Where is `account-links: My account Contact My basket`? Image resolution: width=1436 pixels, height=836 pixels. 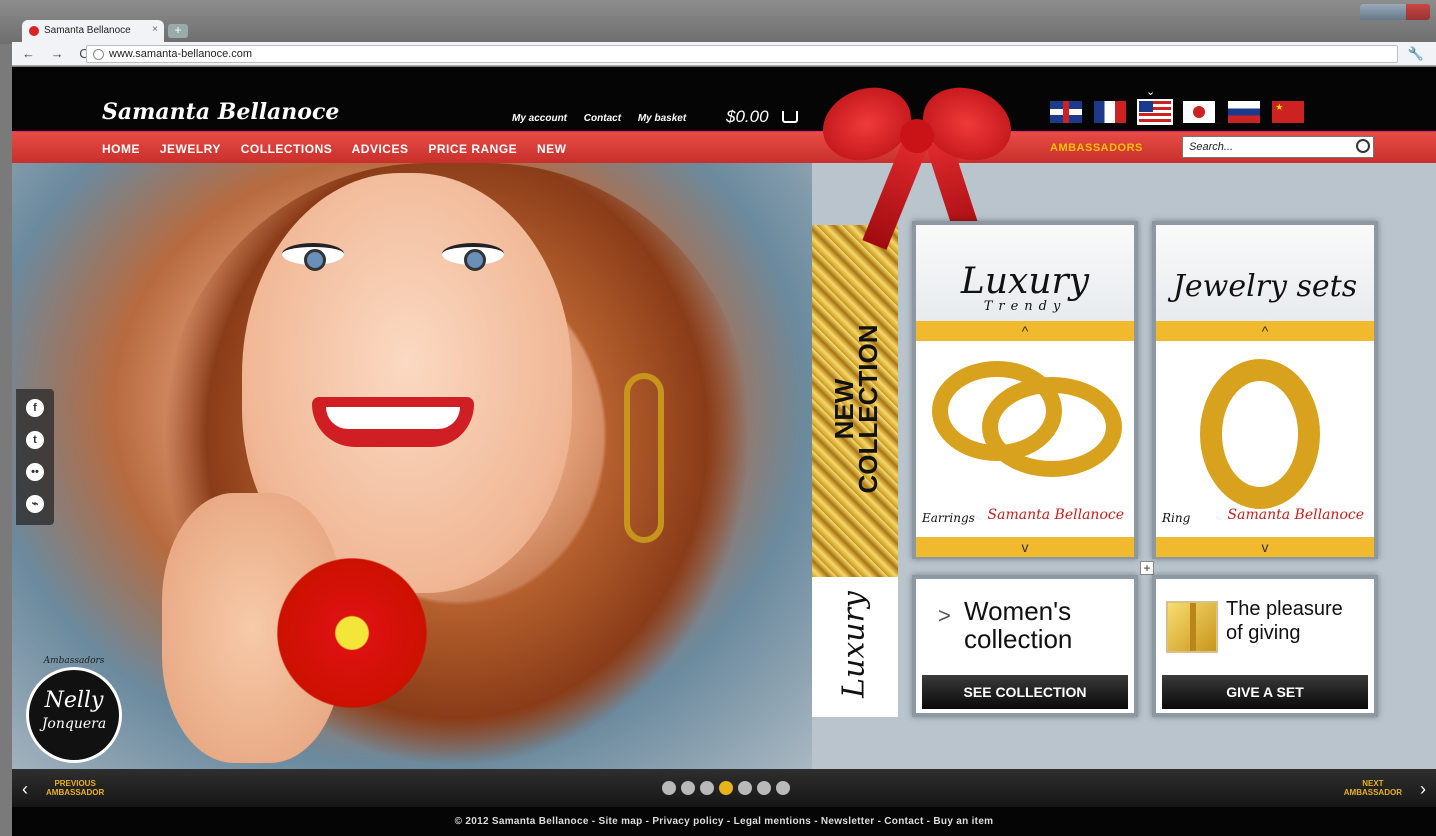
account-links: My account Contact My basket is located at coordinates (606, 118).